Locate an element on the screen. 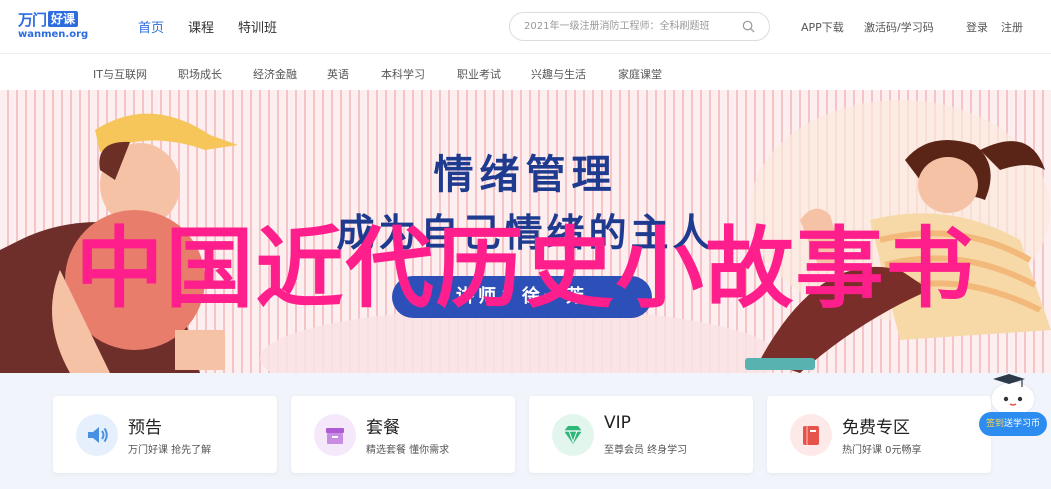 This screenshot has width=1051, height=489. main-nav: 首页 课程 特训班 is located at coordinates (207, 26).